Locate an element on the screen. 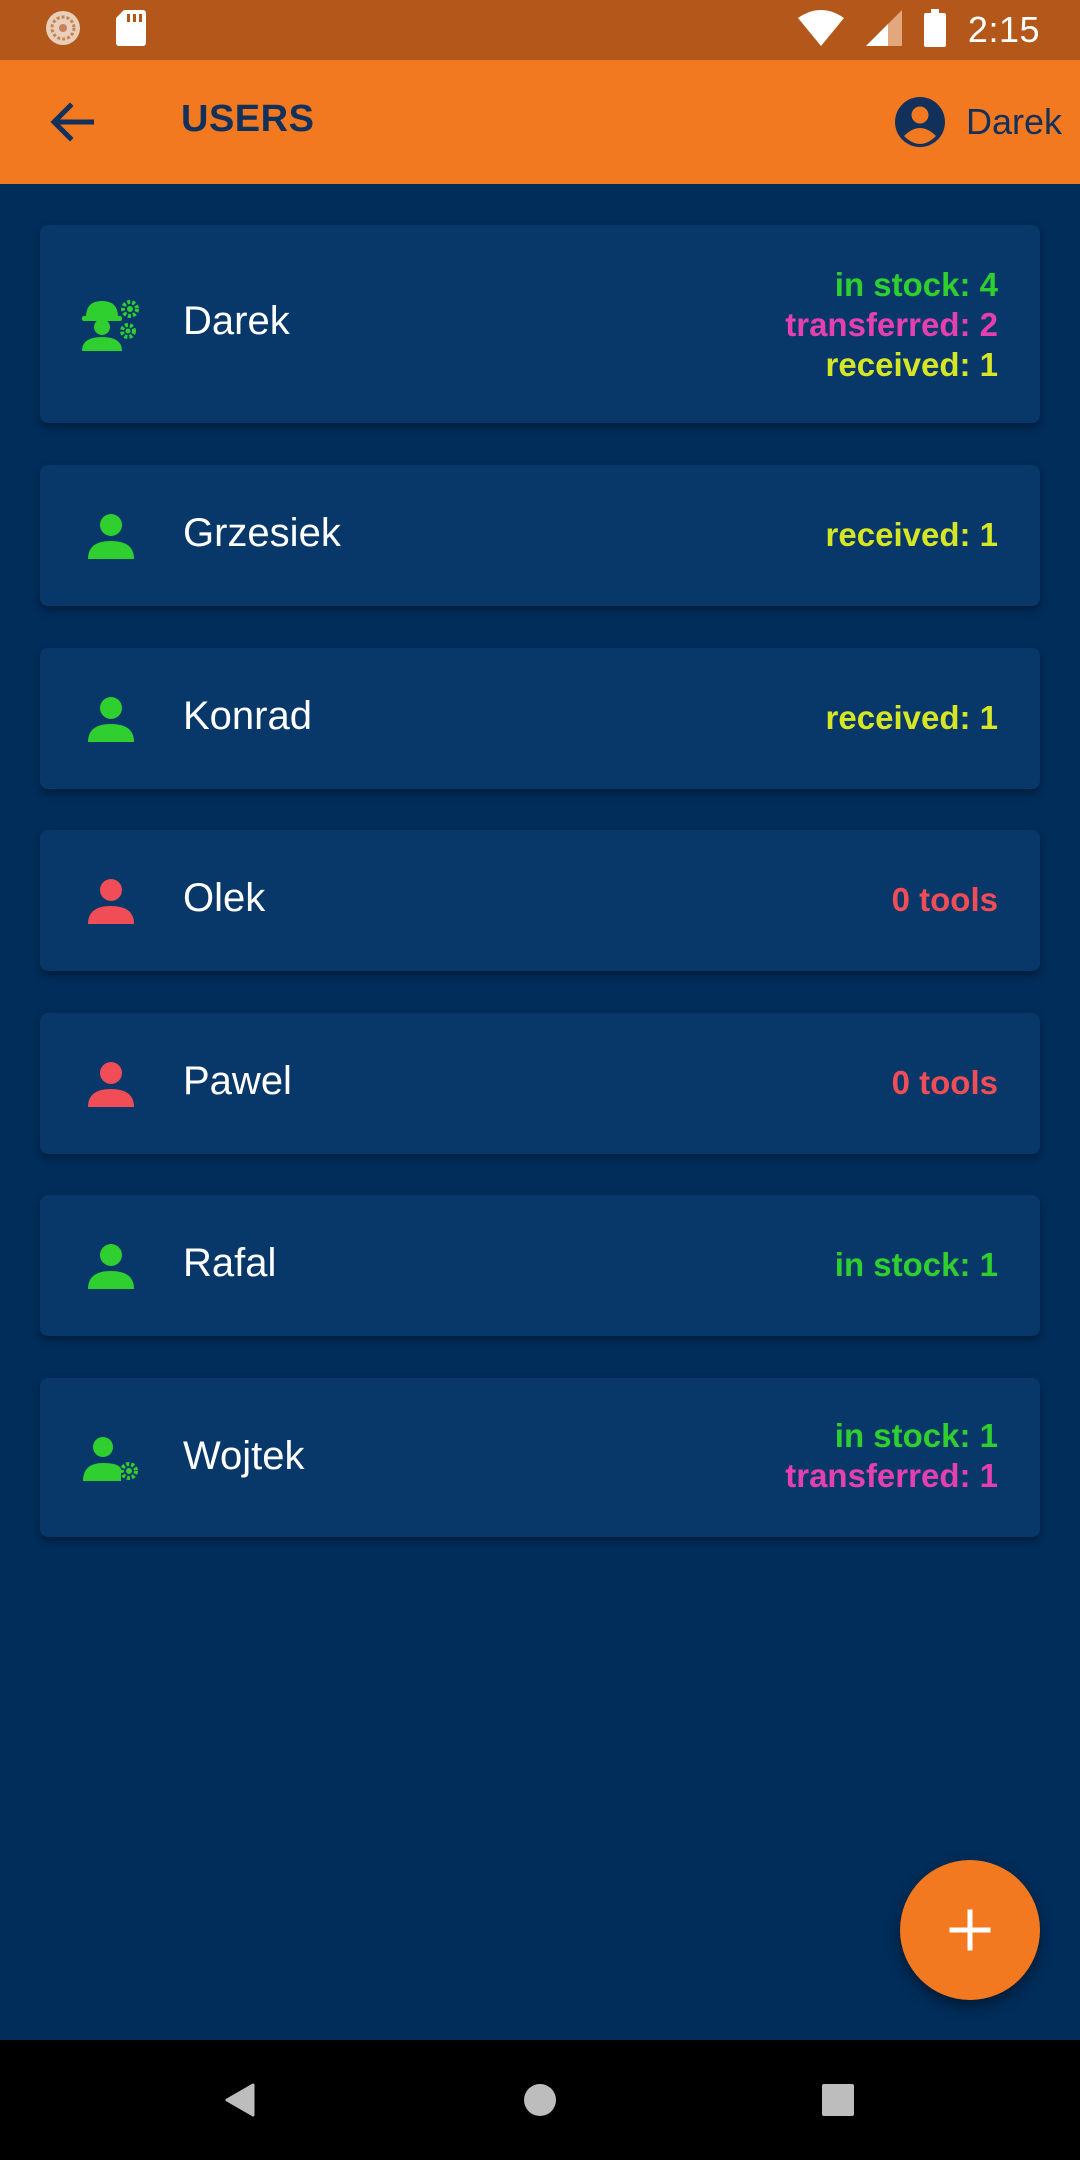  nav-back-button is located at coordinates (240, 2100).